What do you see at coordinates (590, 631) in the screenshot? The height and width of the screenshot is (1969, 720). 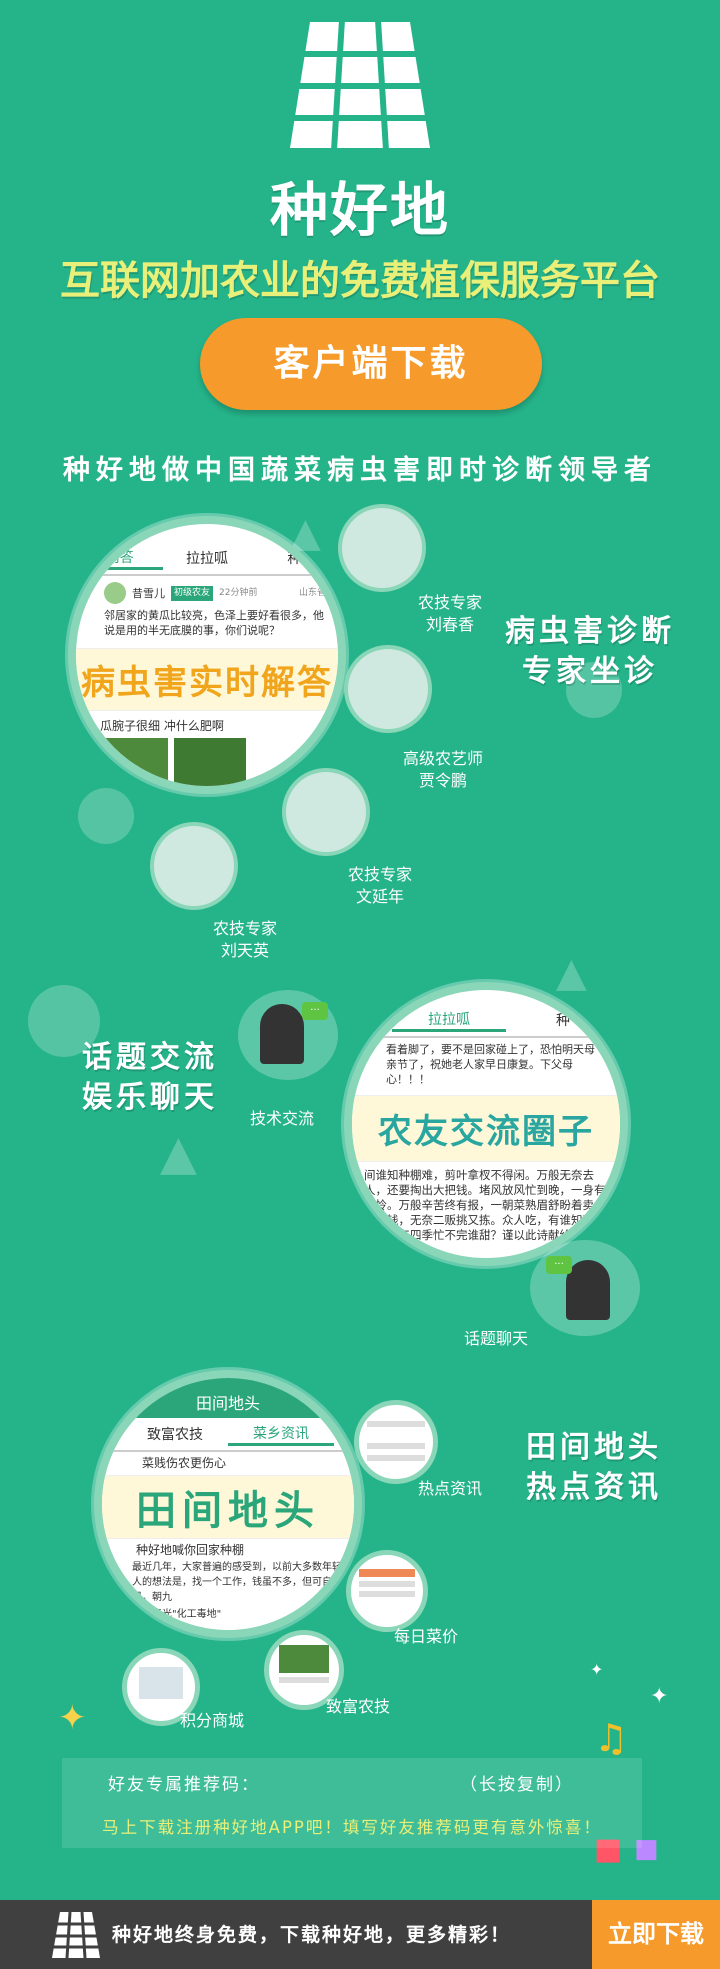 I see `feature-line: 病虫害诊断` at bounding box center [590, 631].